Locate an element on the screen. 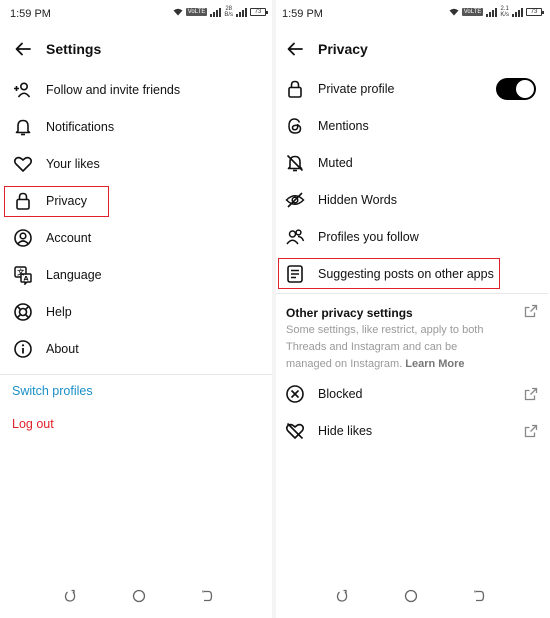 The image size is (550, 618). network-speed-unit: K/s is located at coordinates (504, 15).